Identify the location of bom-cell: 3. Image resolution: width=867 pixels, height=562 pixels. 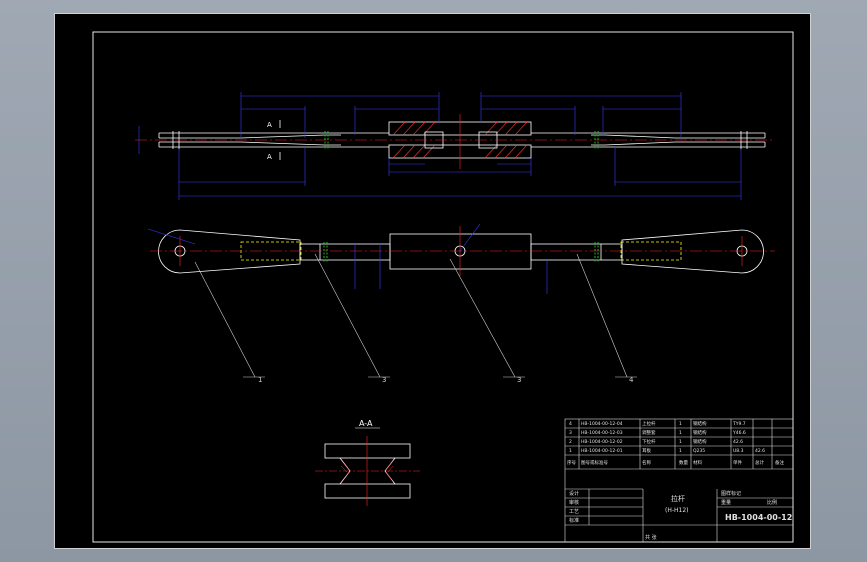
(570, 433).